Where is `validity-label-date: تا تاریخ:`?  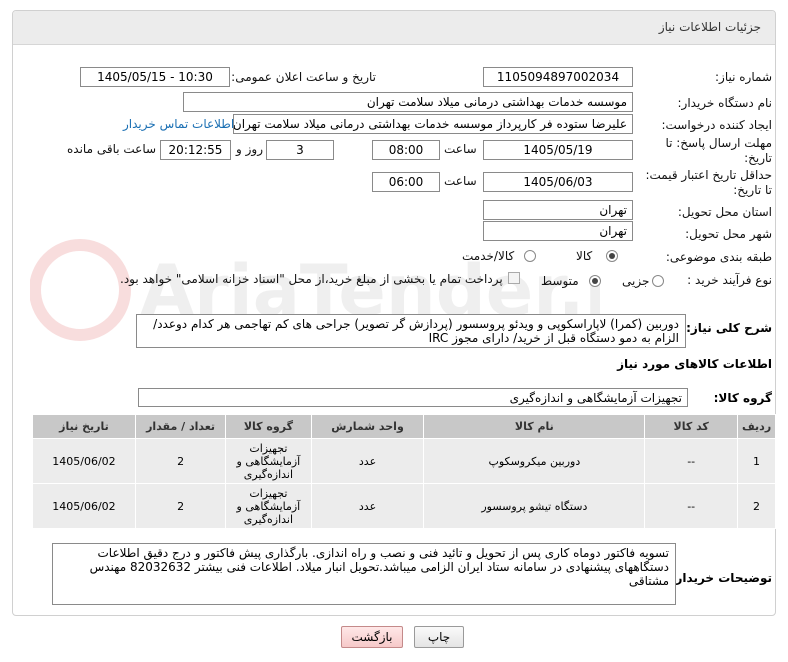
validity-label-date: تا تاریخ: is located at coordinates (752, 190).